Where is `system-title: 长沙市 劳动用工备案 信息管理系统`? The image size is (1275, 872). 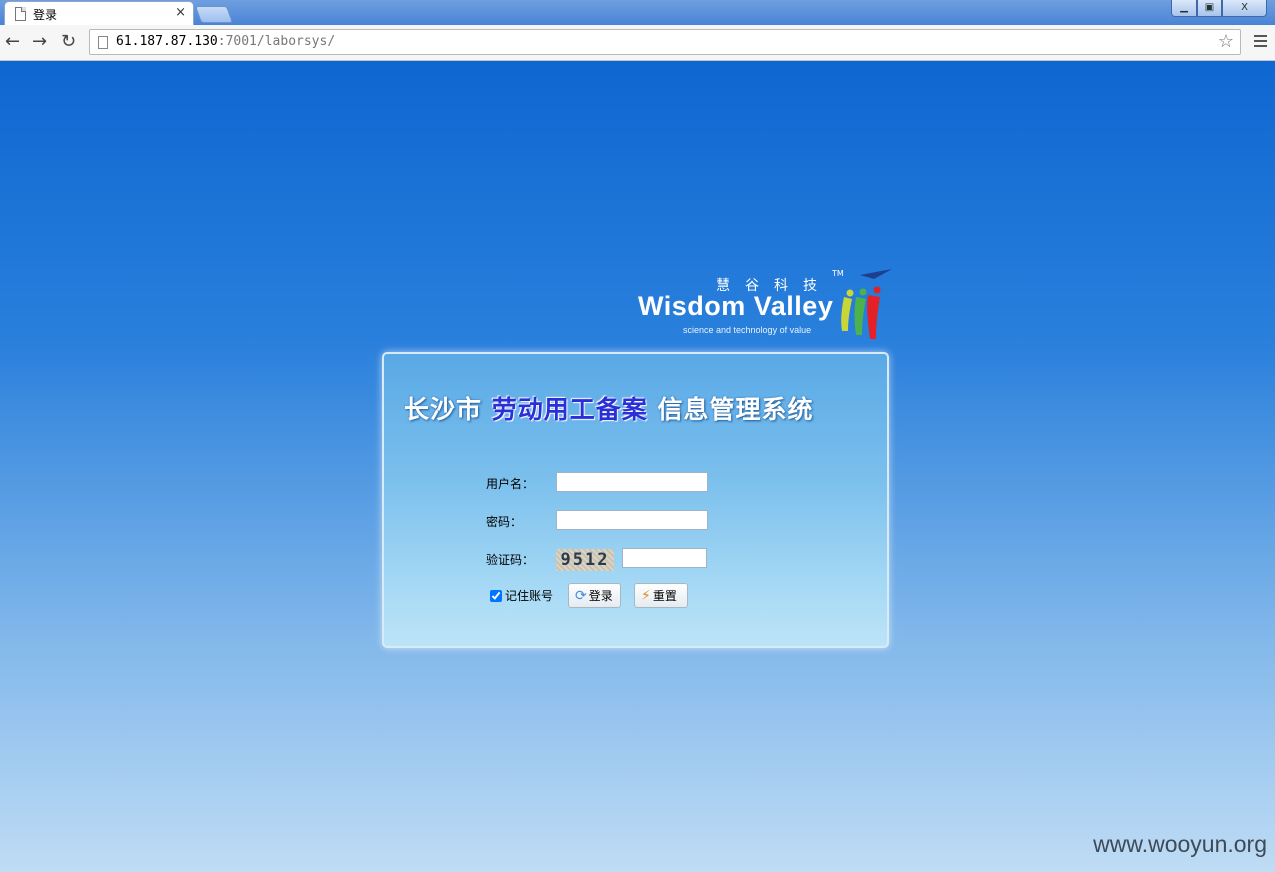
system-title: 长沙市 劳动用工备案 信息管理系统 is located at coordinates (608, 408).